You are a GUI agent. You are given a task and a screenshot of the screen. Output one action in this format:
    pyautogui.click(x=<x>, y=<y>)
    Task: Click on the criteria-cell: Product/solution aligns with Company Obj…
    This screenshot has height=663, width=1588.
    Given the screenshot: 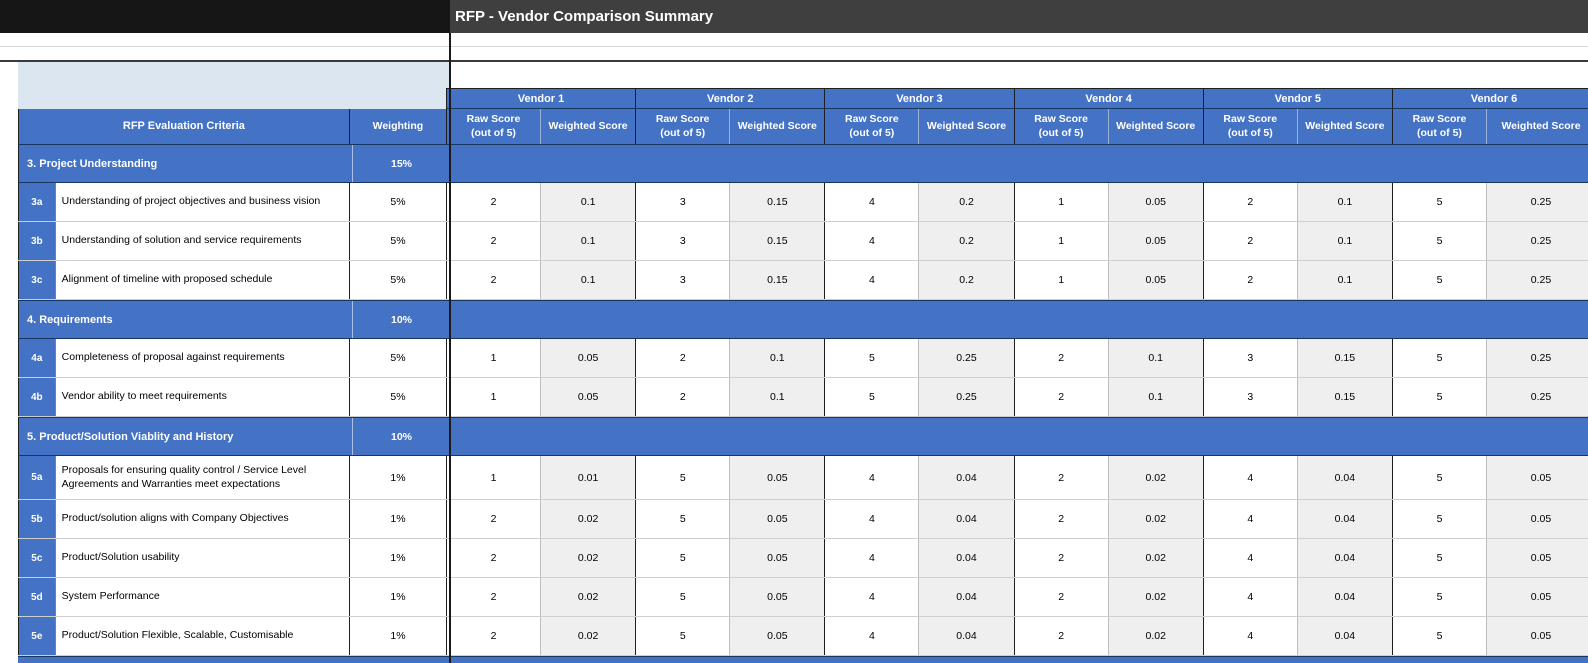 What is the action you would take?
    pyautogui.click(x=201, y=519)
    